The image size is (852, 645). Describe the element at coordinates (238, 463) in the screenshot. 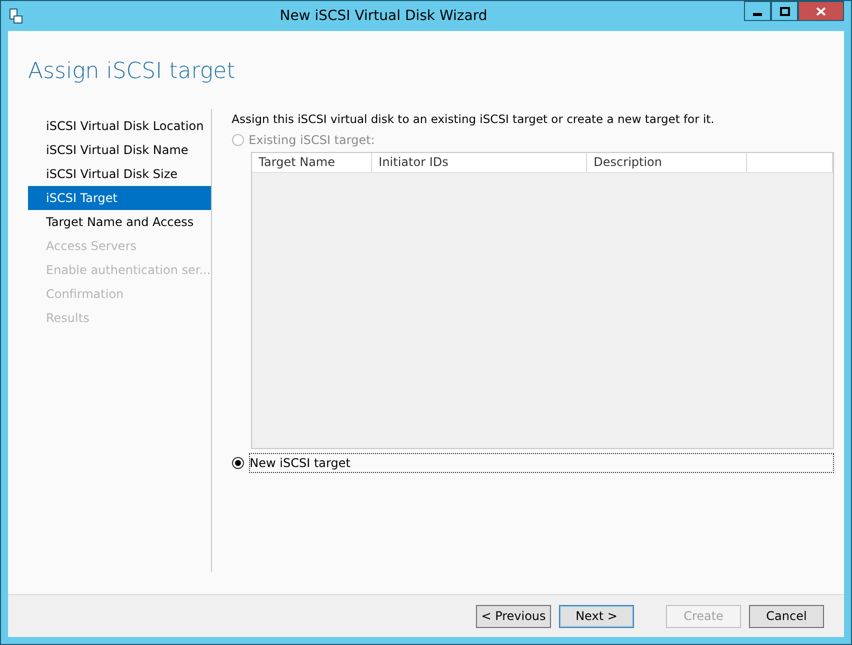

I see `radio-button` at that location.